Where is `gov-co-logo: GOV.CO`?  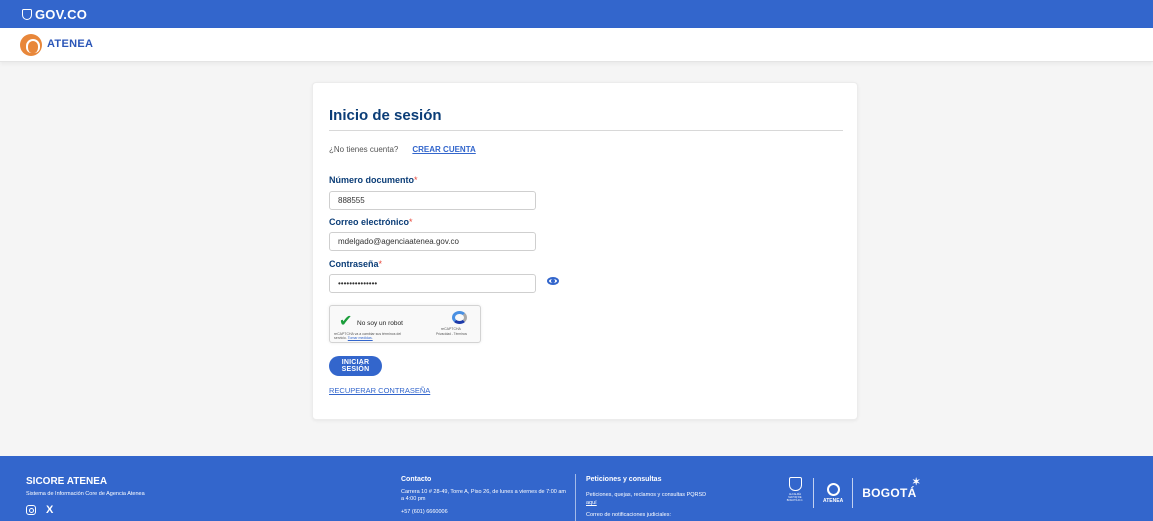 gov-co-logo: GOV.CO is located at coordinates (54, 14).